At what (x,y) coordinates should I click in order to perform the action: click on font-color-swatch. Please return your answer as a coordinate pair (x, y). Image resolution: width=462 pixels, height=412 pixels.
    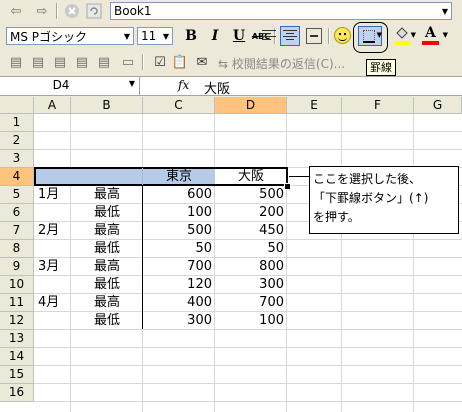
    Looking at the image, I should click on (430, 43).